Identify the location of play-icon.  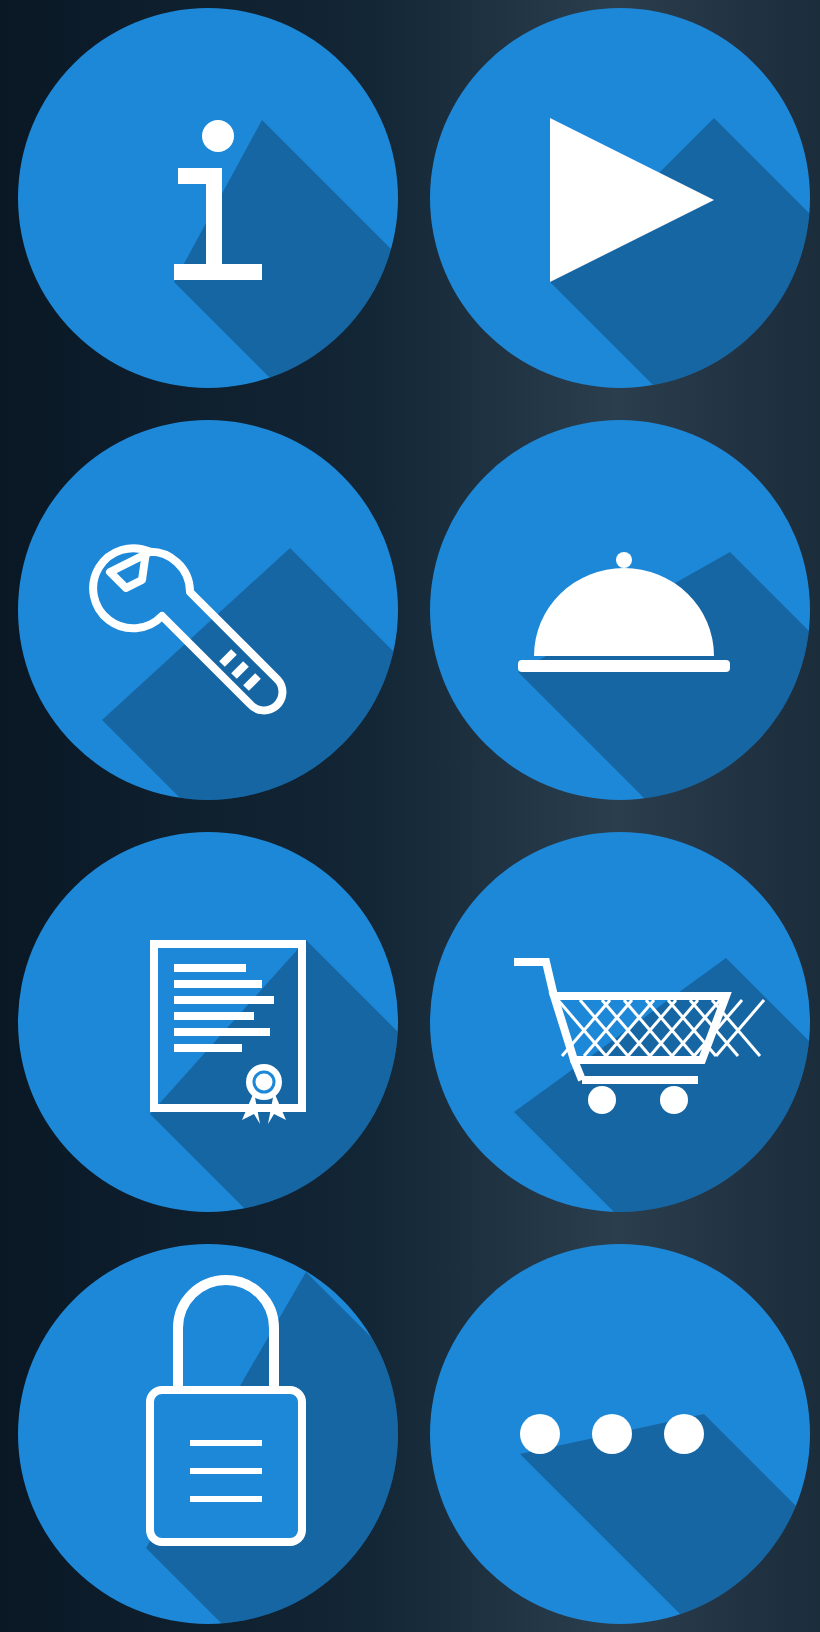
(632, 200).